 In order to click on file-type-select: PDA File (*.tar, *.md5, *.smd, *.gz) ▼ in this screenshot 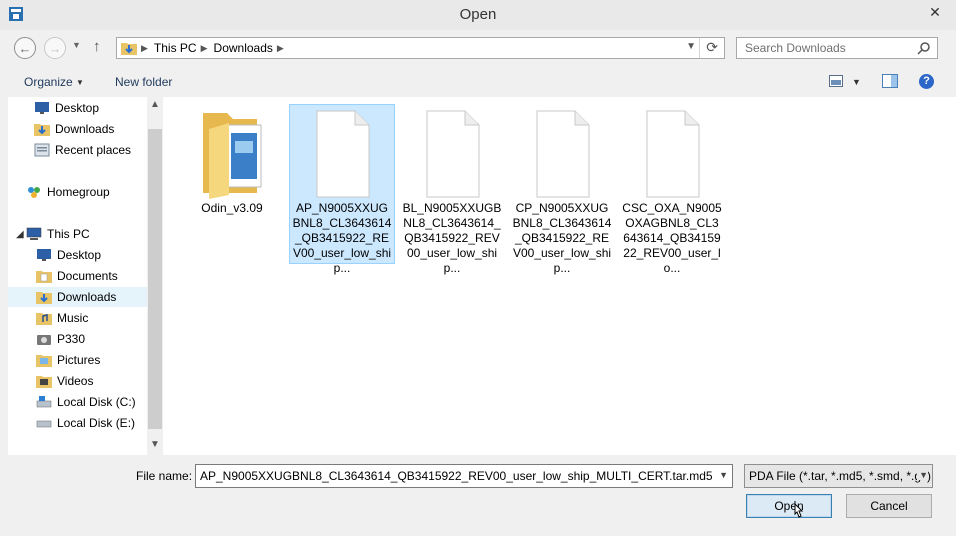, I will do `click(838, 476)`.